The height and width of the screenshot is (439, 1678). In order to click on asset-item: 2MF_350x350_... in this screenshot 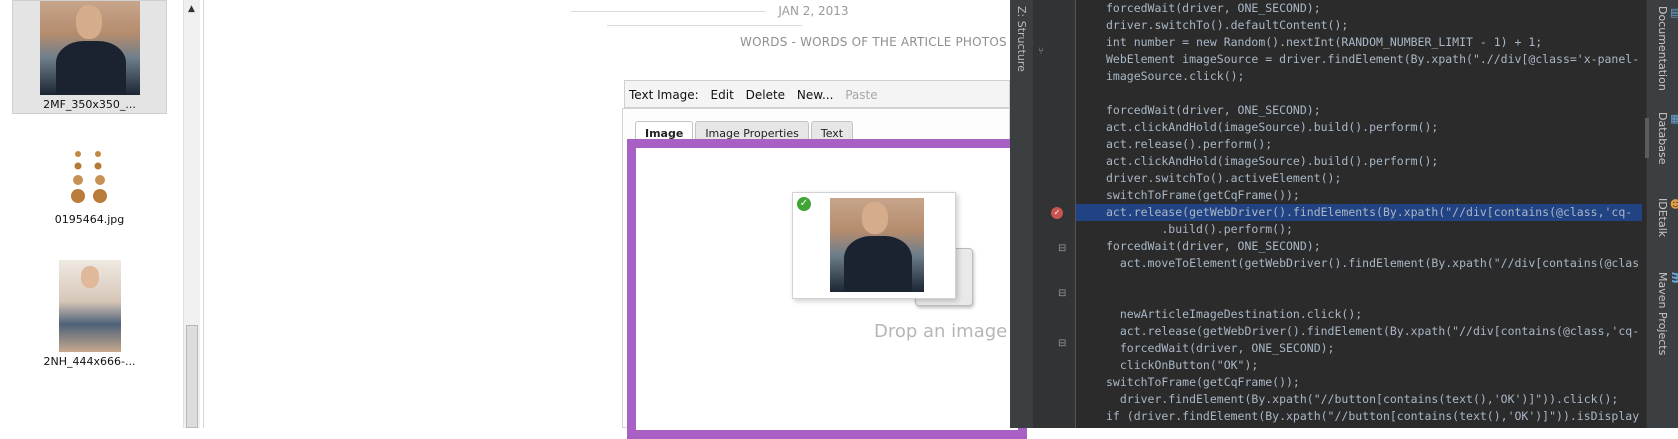, I will do `click(89, 57)`.